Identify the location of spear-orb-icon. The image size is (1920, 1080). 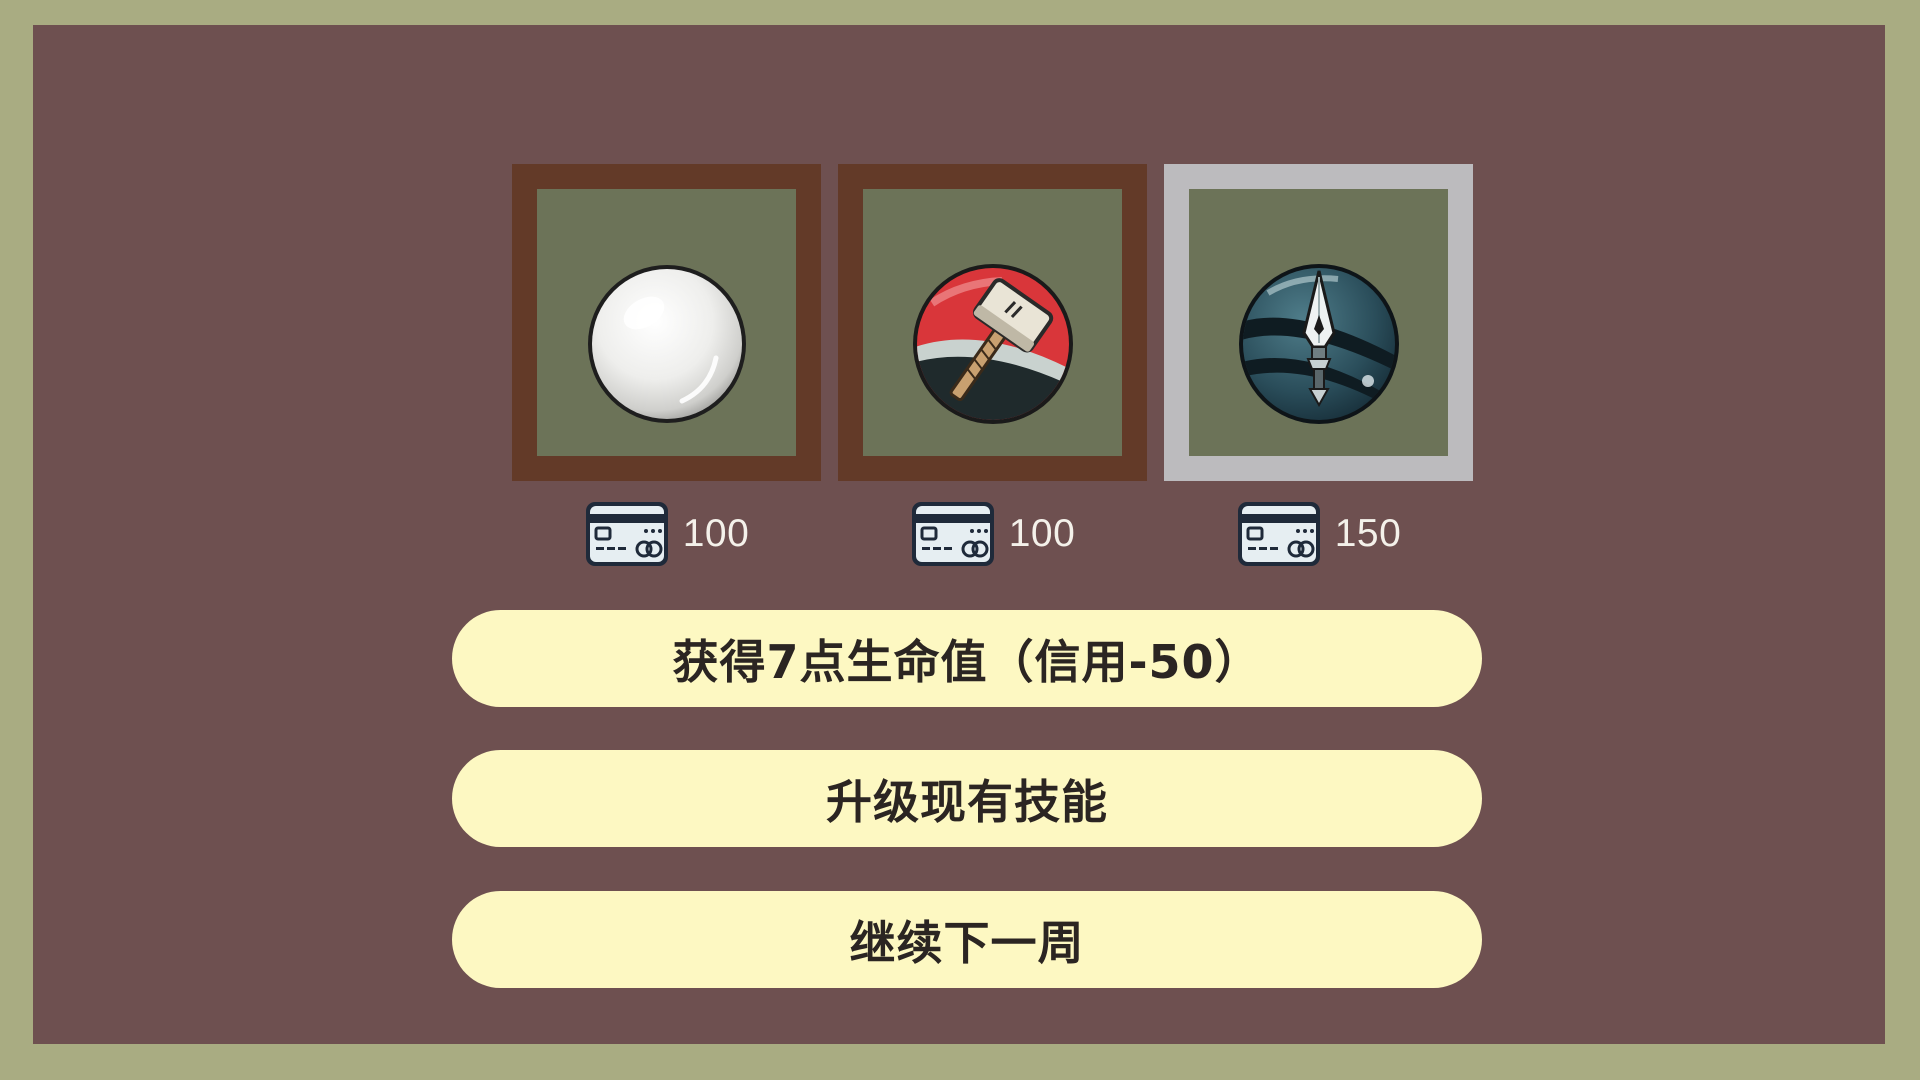
(1319, 344).